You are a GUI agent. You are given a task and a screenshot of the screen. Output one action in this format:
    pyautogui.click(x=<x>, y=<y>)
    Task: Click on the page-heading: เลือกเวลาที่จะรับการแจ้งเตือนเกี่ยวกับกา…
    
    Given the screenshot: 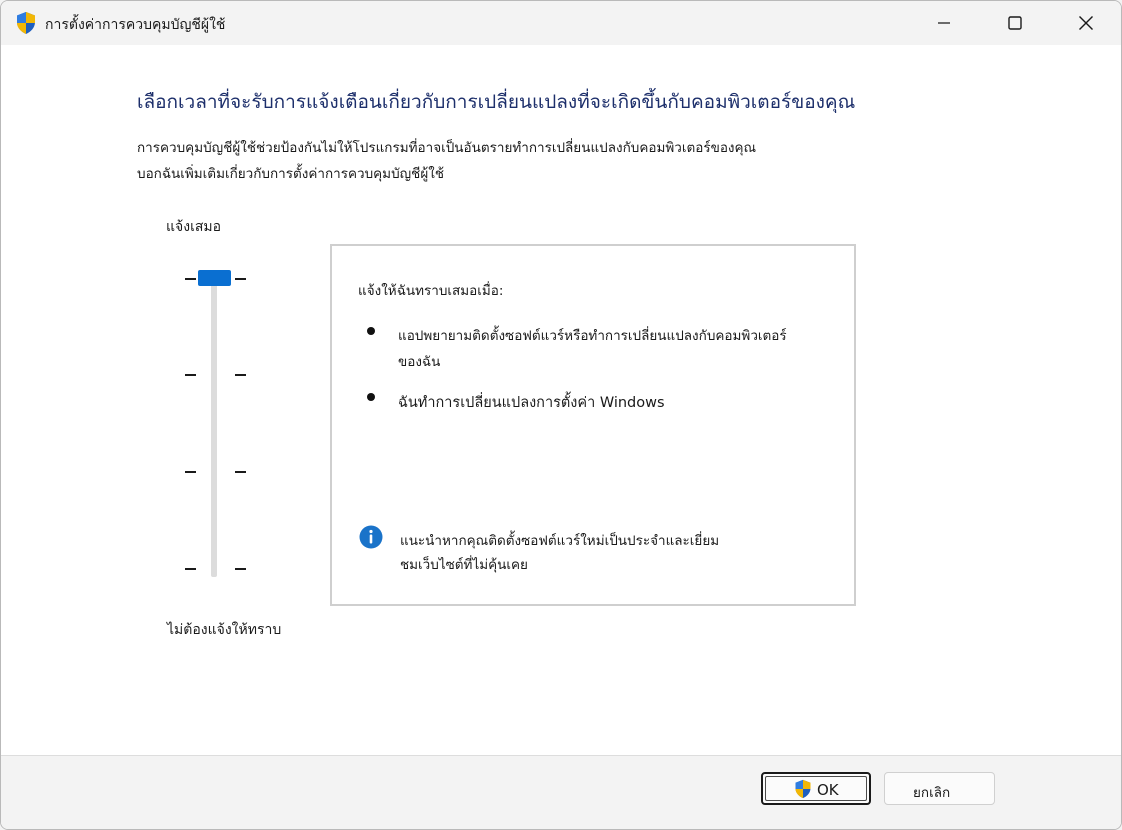 What is the action you would take?
    pyautogui.click(x=496, y=102)
    